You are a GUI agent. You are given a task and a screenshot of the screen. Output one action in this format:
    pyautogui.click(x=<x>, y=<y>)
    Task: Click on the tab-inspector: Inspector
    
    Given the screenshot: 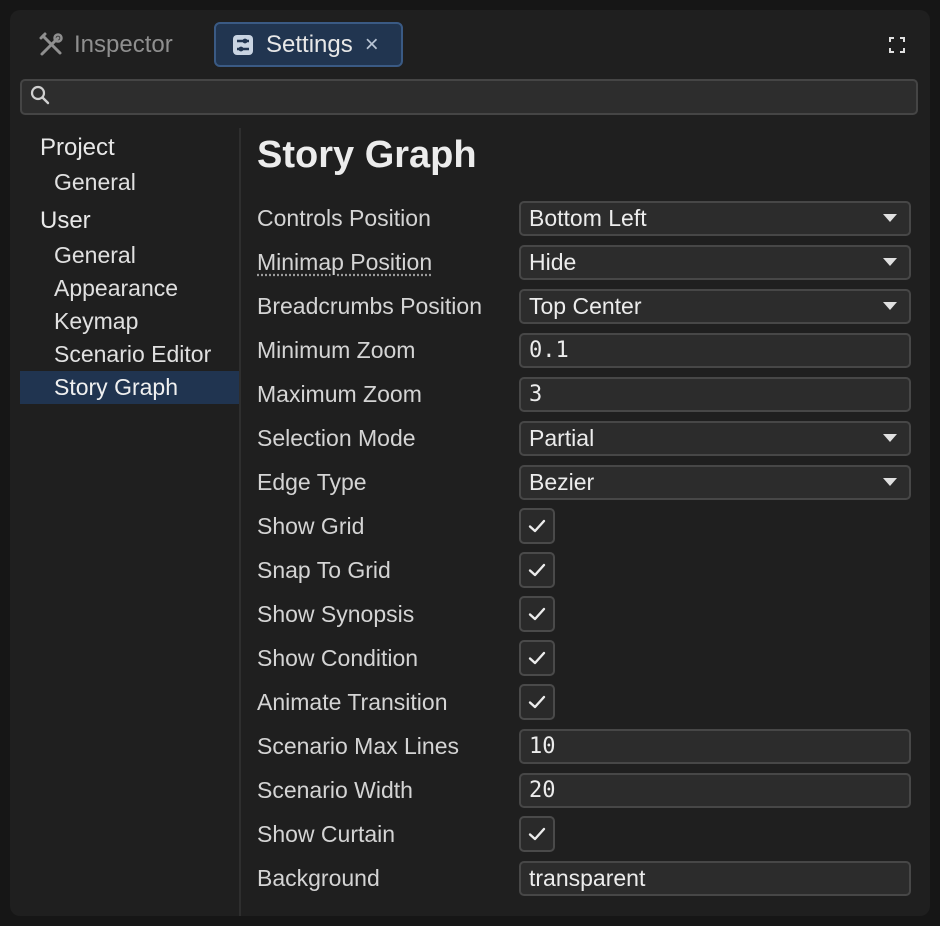 What is the action you would take?
    pyautogui.click(x=105, y=45)
    